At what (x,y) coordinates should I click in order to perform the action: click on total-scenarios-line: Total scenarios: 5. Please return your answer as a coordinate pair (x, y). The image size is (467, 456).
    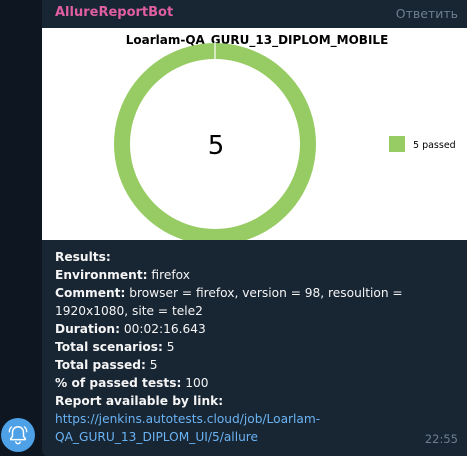
    Looking at the image, I should click on (257, 347).